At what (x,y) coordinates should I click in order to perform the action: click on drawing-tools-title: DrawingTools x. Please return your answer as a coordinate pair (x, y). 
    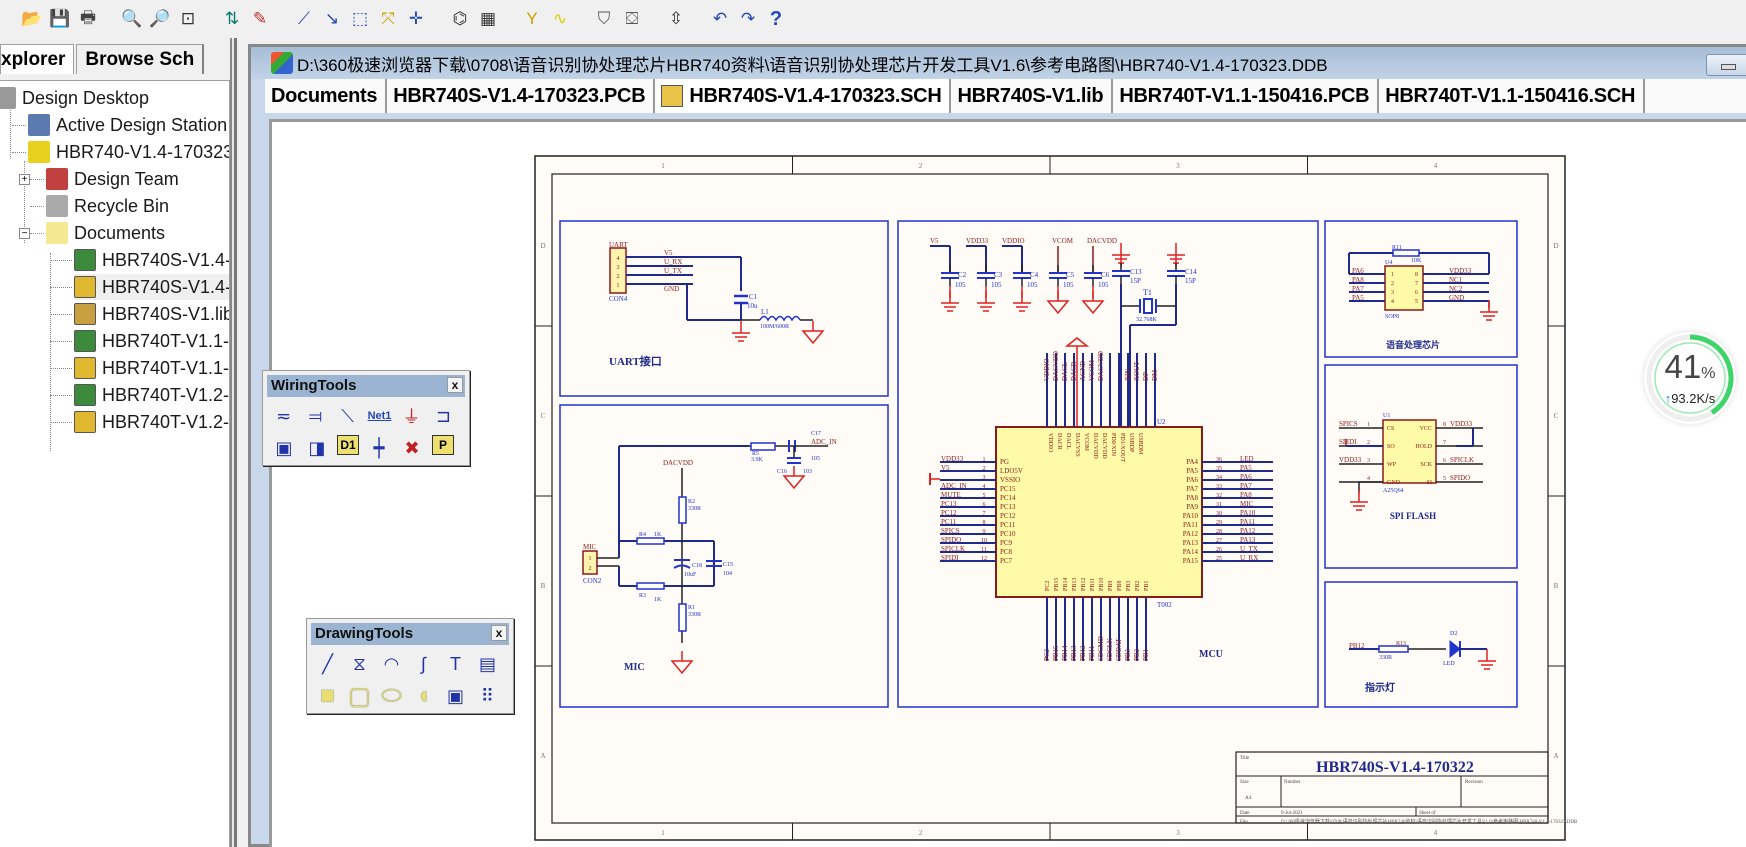
    Looking at the image, I should click on (410, 634).